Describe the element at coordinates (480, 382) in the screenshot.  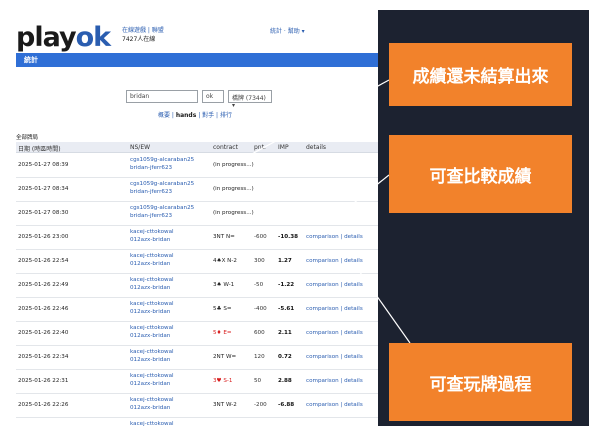
I see `callout-play-history: 可查玩牌過程` at that location.